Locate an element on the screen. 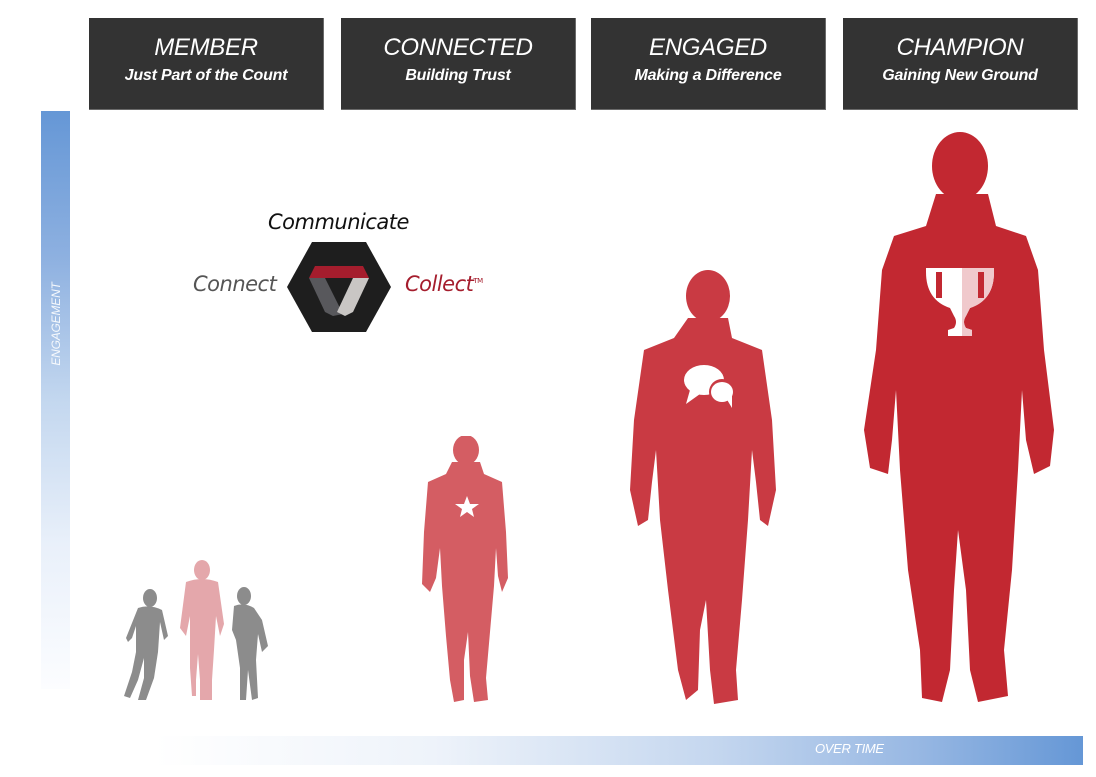 The width and height of the screenshot is (1096, 777). stage-title: MEMBER is located at coordinates (206, 47).